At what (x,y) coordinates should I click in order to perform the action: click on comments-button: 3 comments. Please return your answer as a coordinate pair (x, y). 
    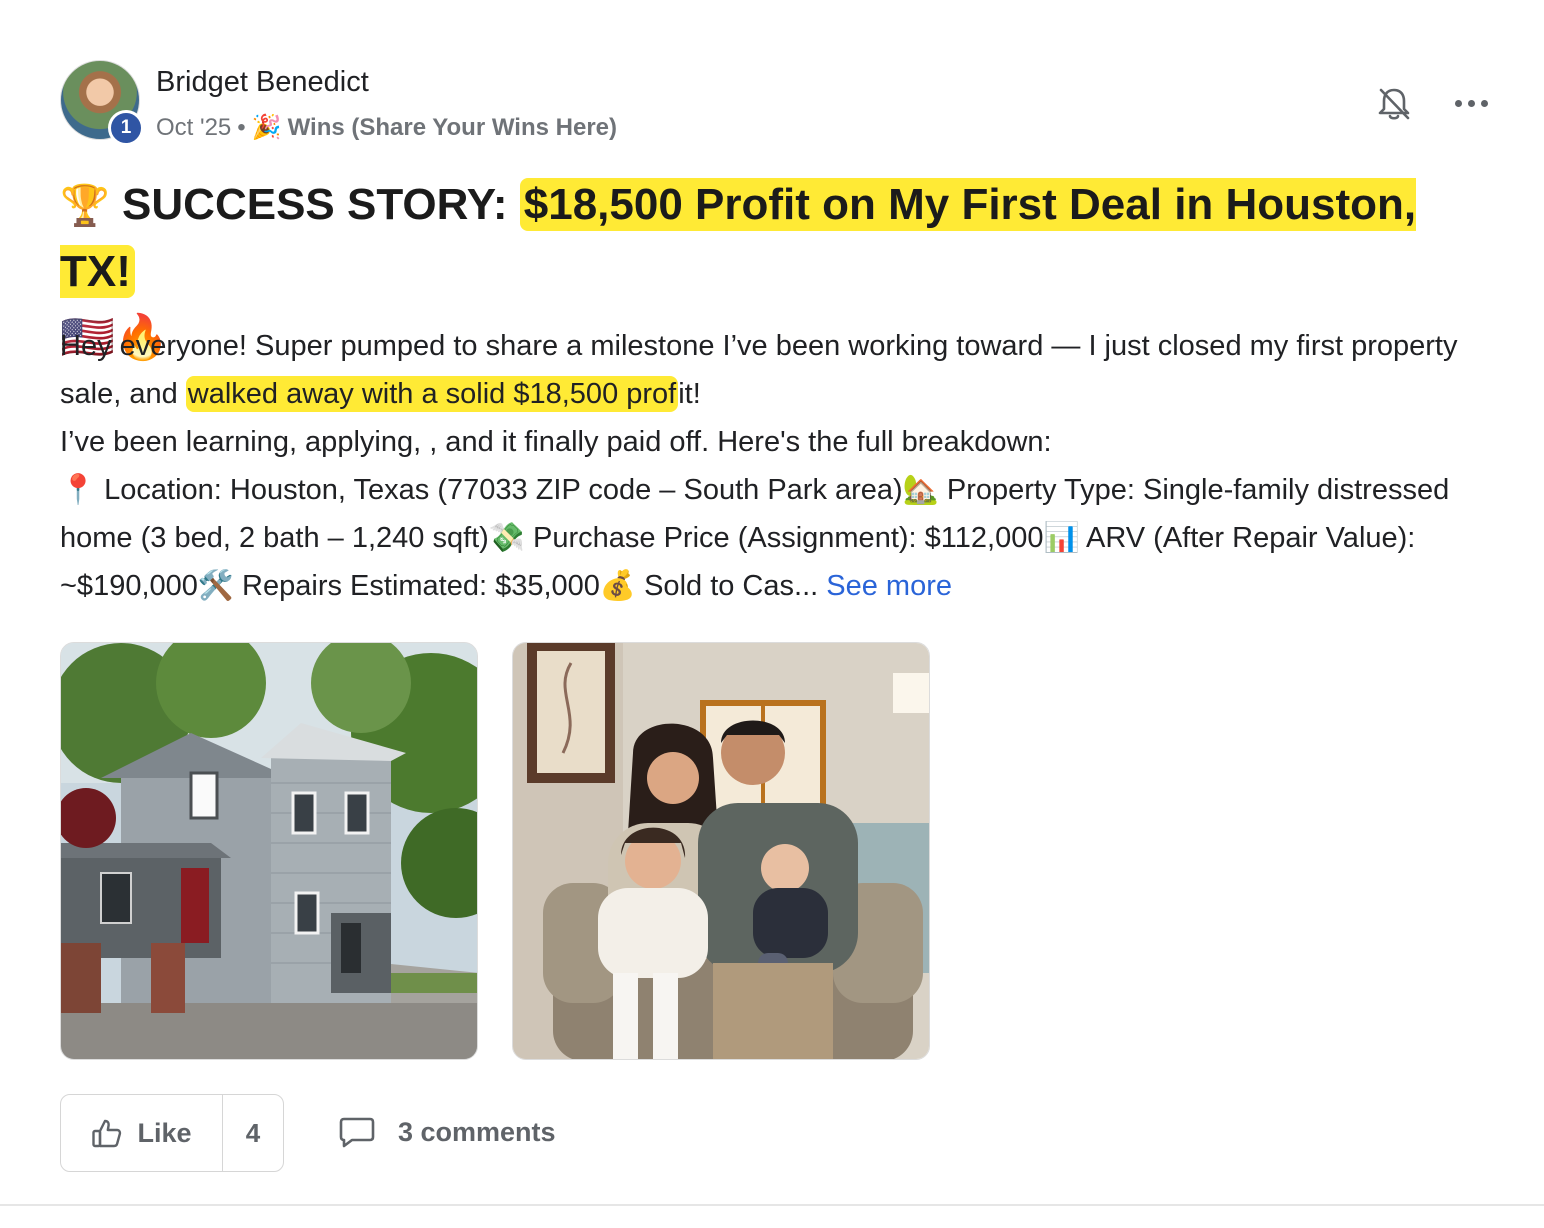
    Looking at the image, I should click on (447, 1132).